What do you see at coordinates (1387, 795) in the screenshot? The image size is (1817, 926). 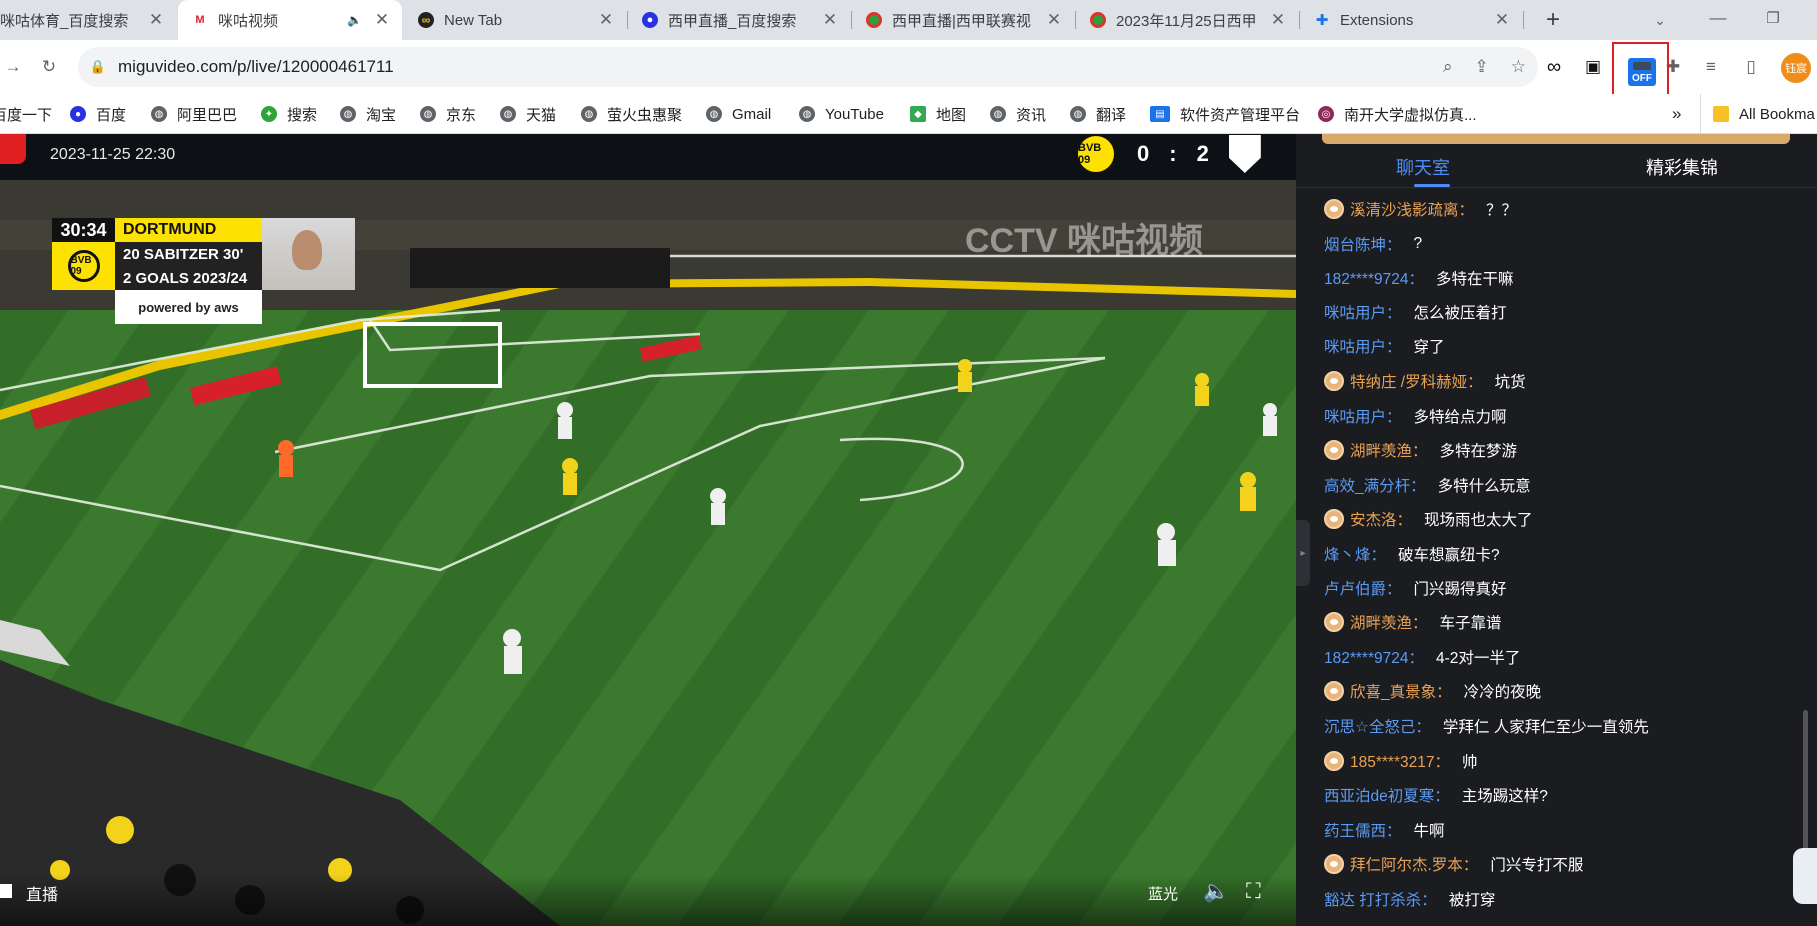 I see `chat-username: 西亚泊de初夏寒：` at bounding box center [1387, 795].